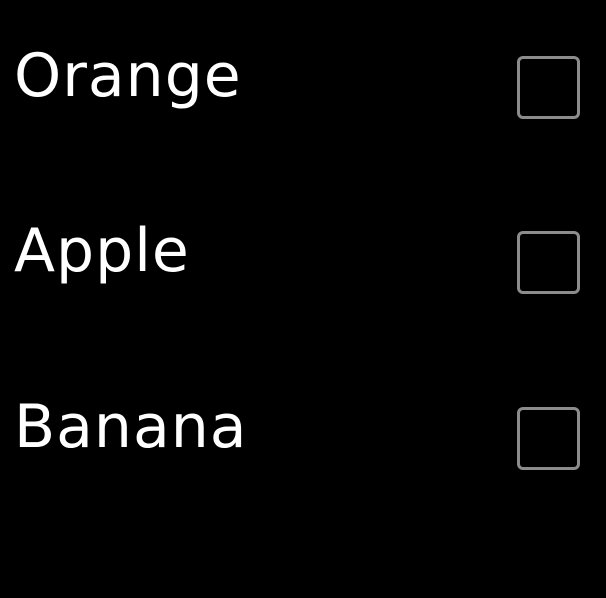 The width and height of the screenshot is (606, 598). I want to click on list-item-label: Apple, so click(102, 251).